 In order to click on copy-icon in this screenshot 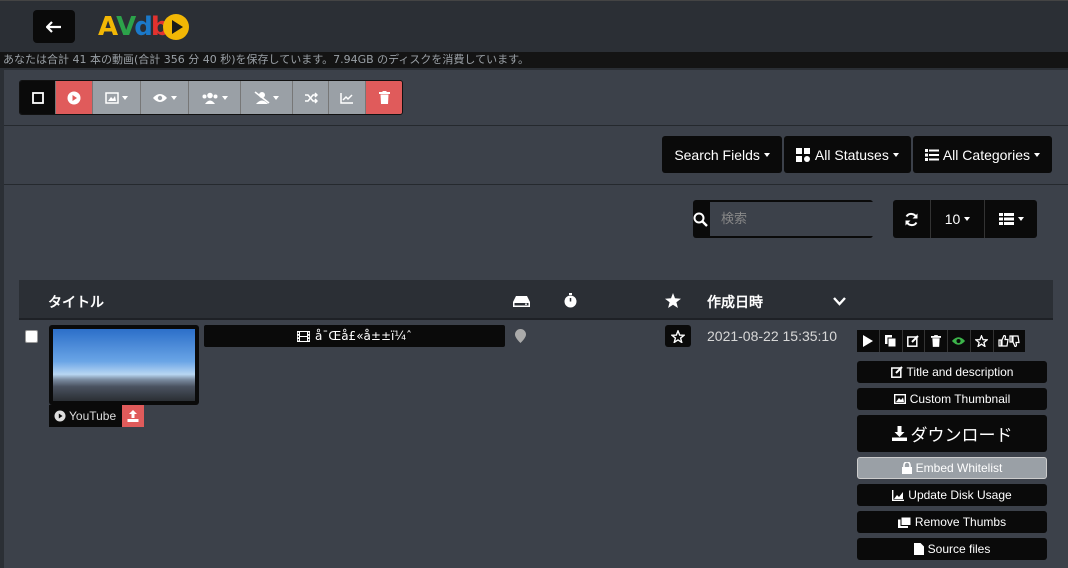, I will do `click(891, 341)`.